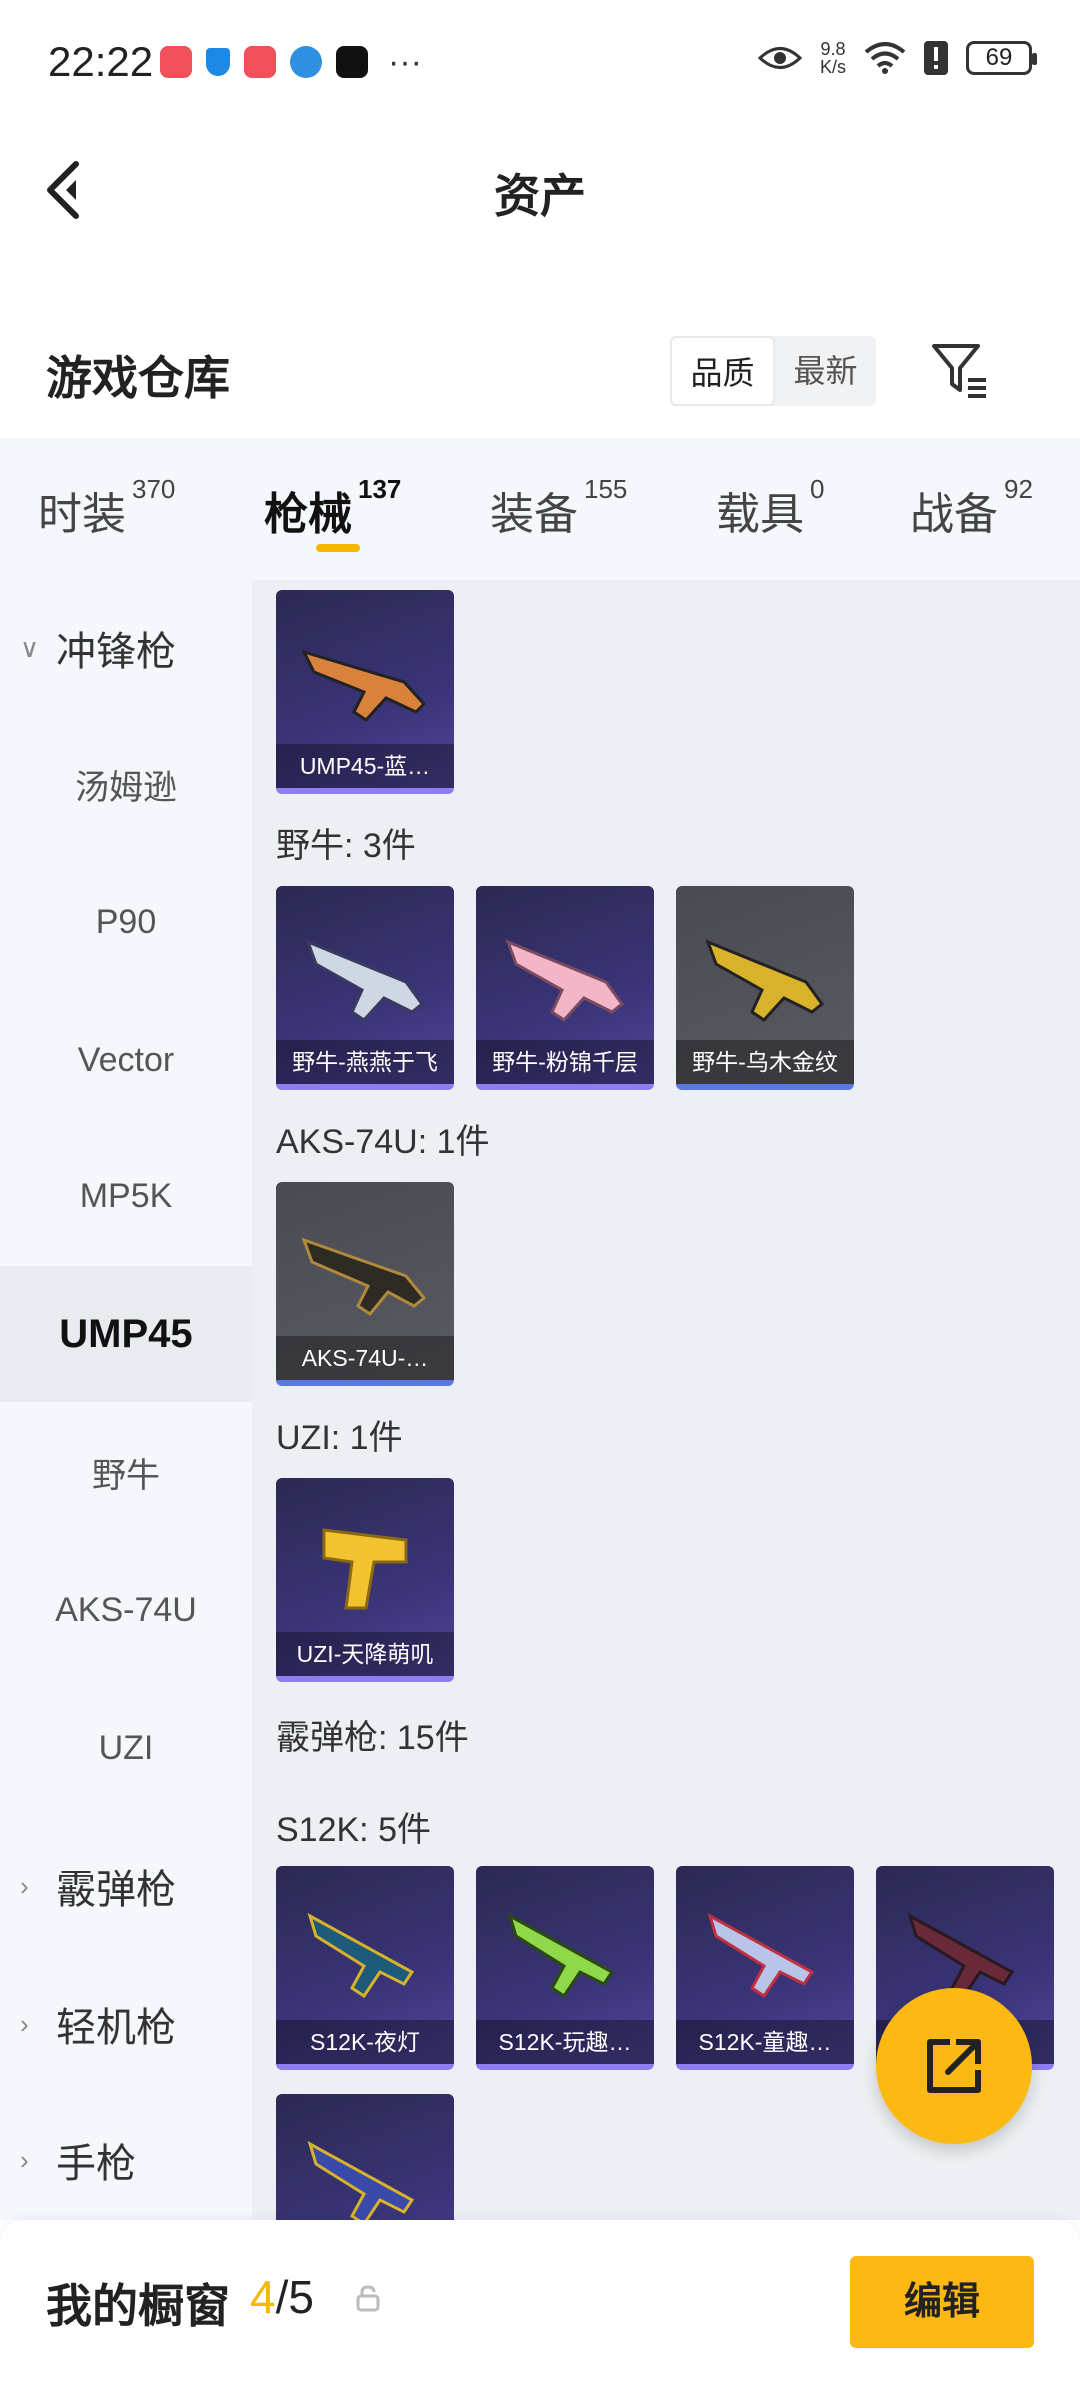 The width and height of the screenshot is (1080, 2382). I want to click on weapon-card, so click(365, 2157).